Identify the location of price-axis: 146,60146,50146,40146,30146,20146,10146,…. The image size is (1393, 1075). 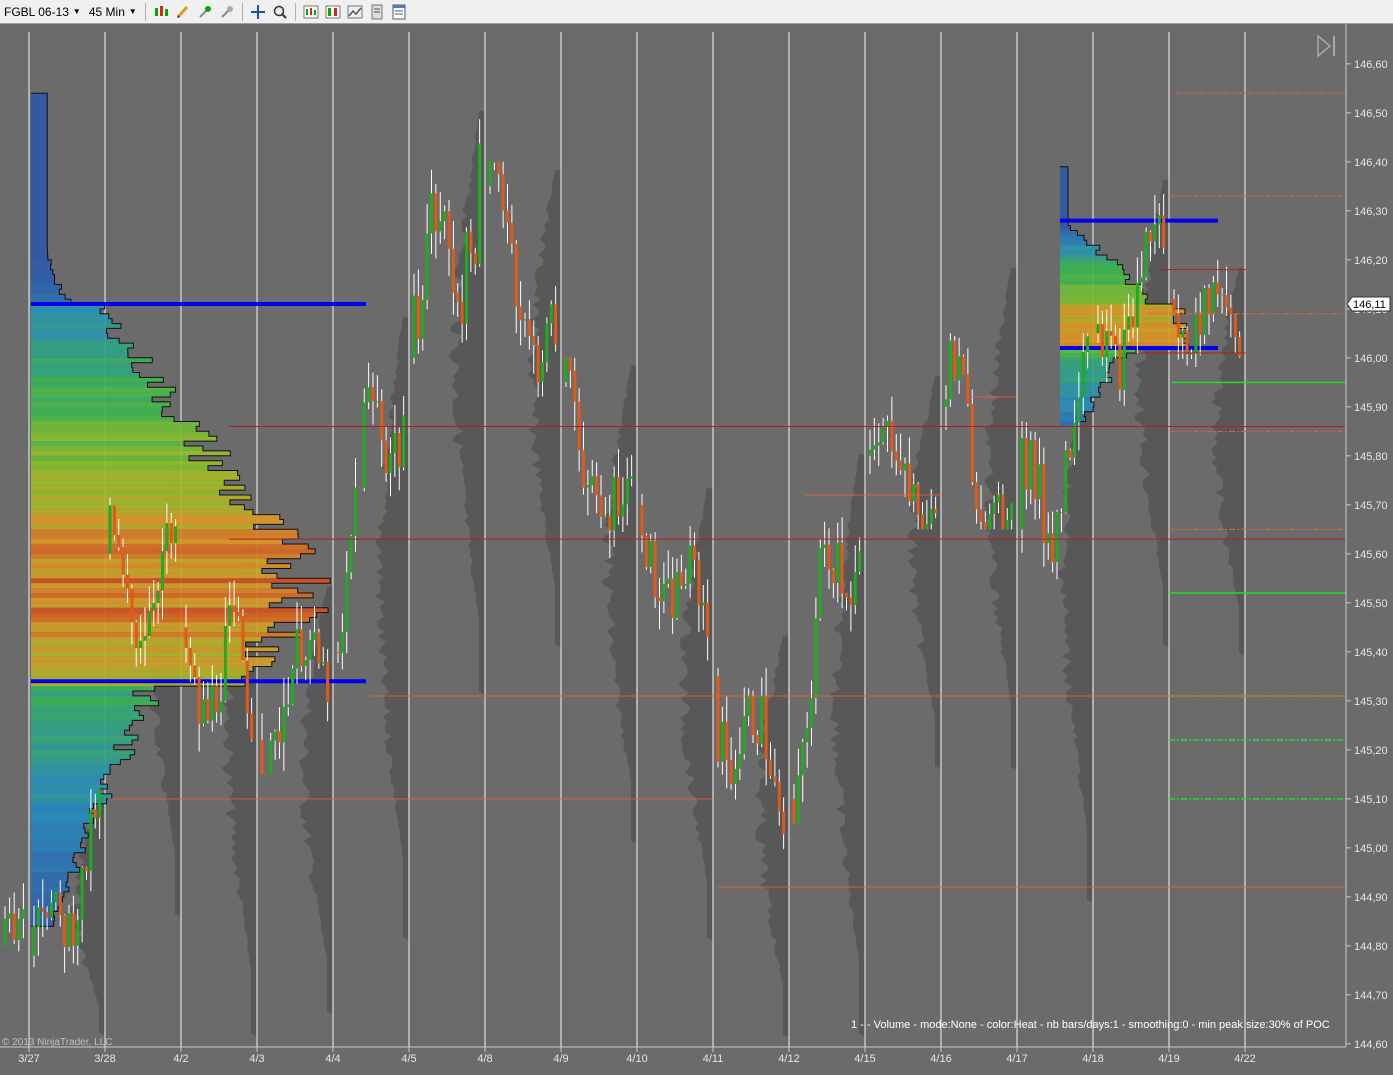
(1369, 549).